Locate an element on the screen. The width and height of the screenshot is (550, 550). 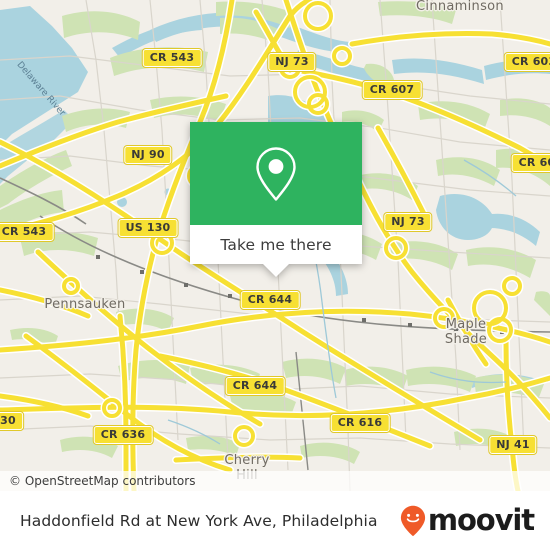
popup-header is located at coordinates (276, 173).